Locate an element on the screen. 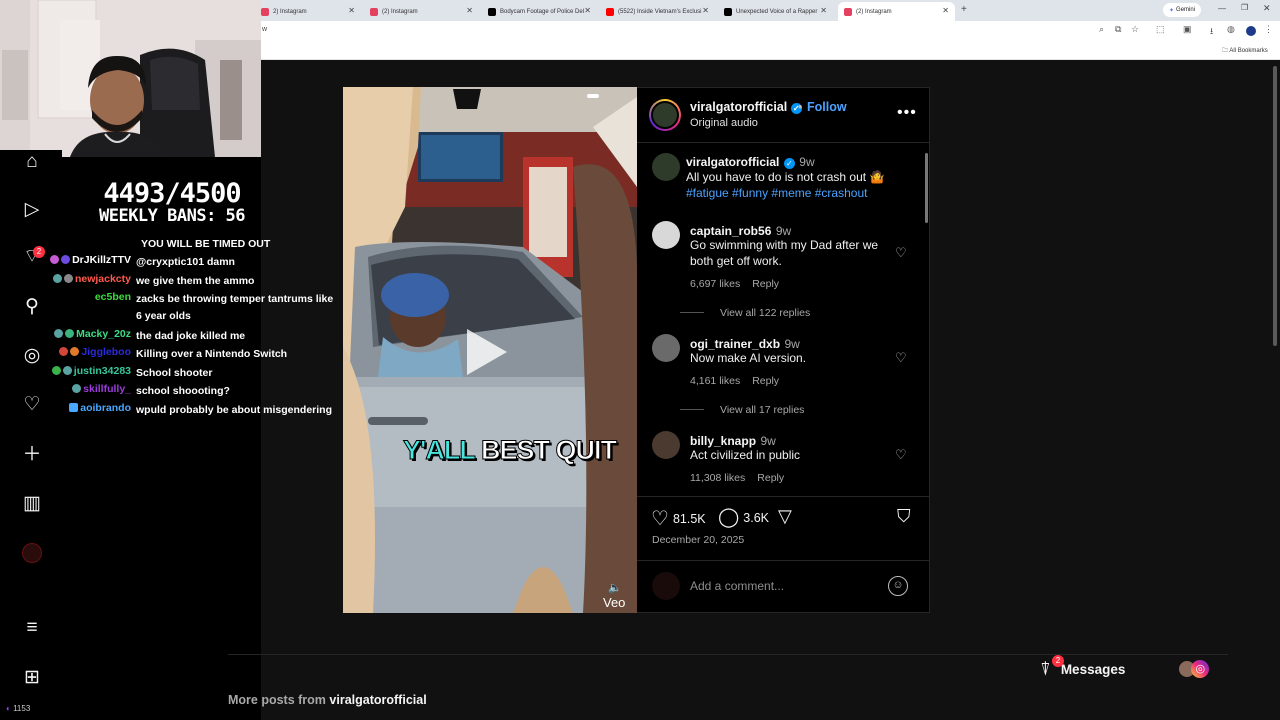 The height and width of the screenshot is (720, 1280). browser-tab: 2) Instagram ✕ is located at coordinates (308, 11).